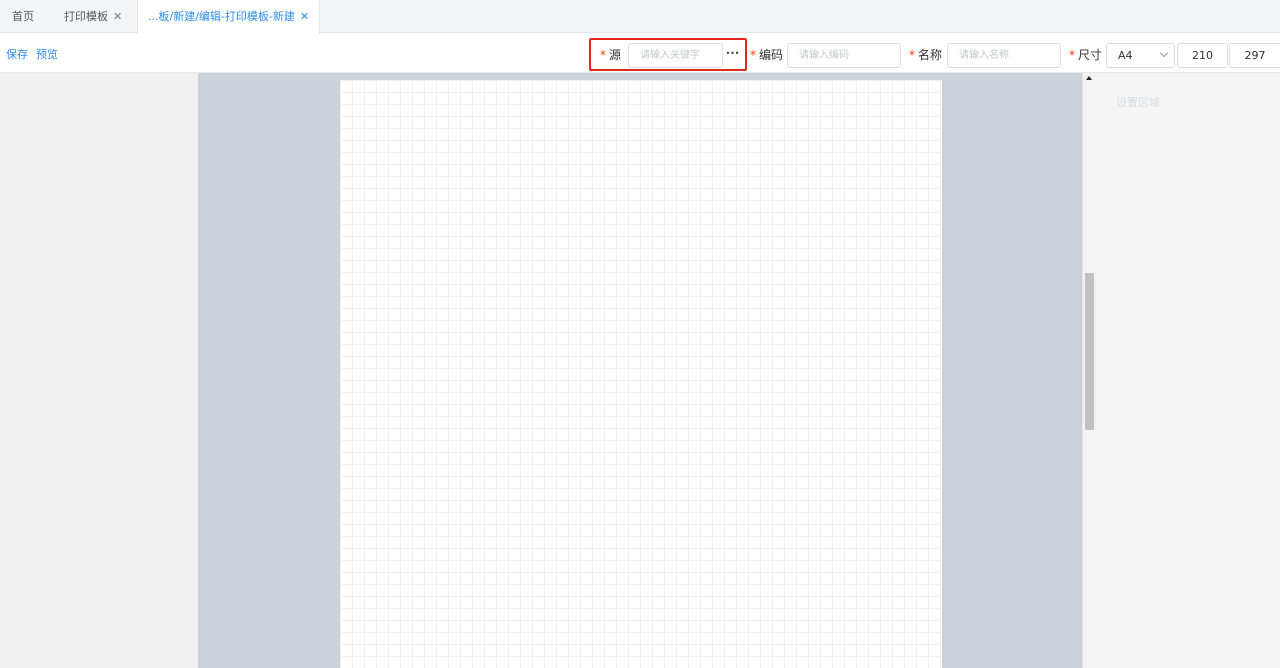 This screenshot has width=1280, height=668. Describe the element at coordinates (1202, 55) in the screenshot. I see `width-input: 210` at that location.